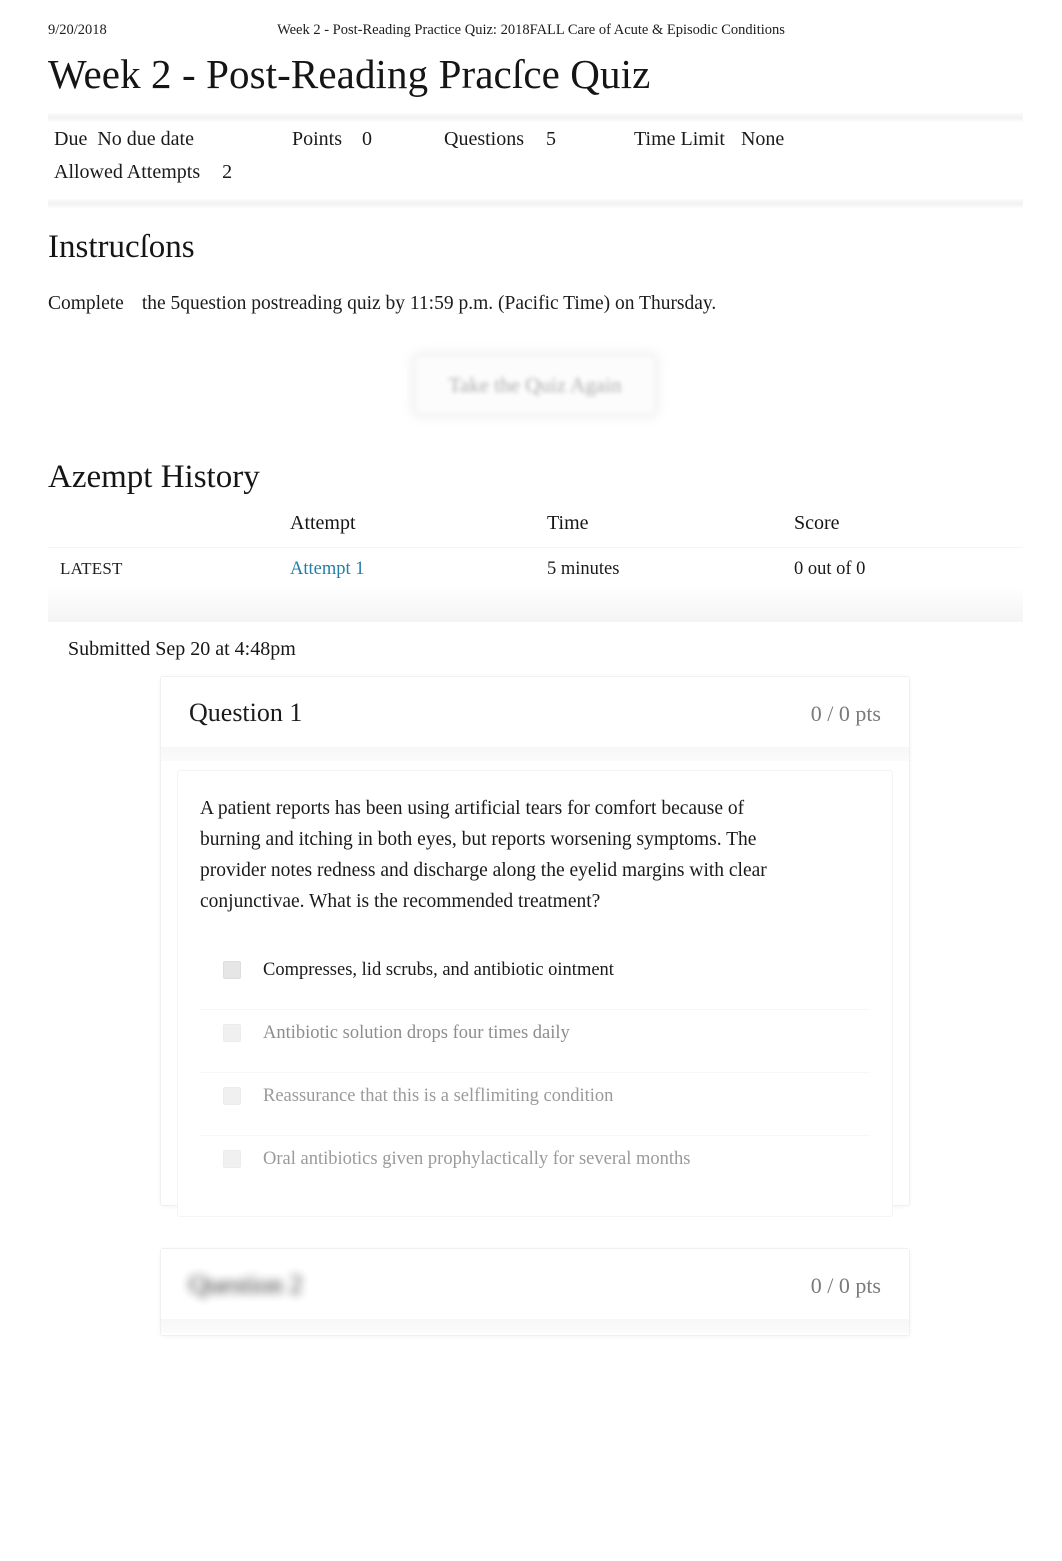 This screenshot has height=1561, width=1062. I want to click on attempt-history-heading: Azempt History, so click(154, 477).